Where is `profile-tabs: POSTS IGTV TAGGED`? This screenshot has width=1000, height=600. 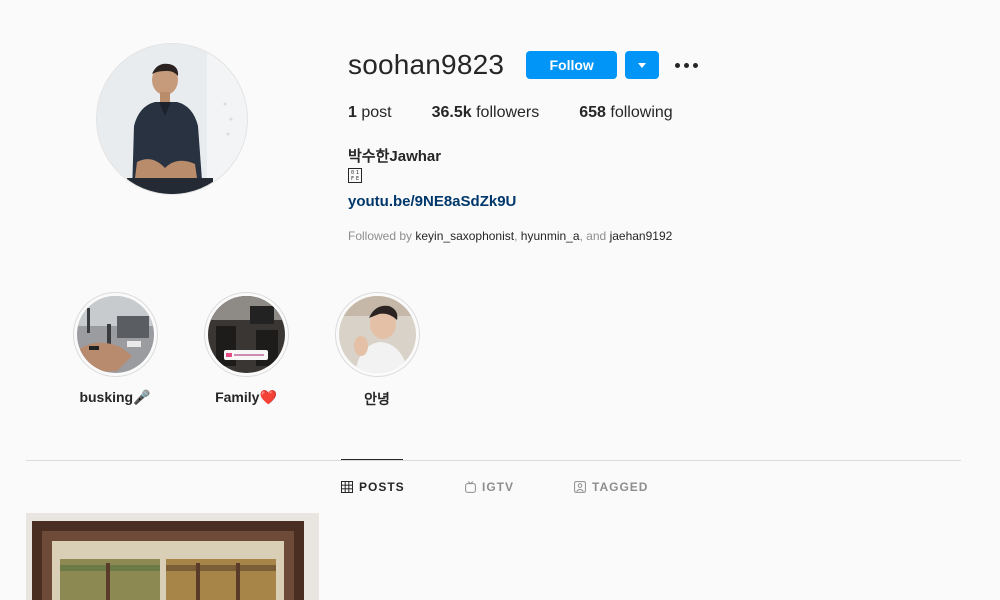
profile-tabs: POSTS IGTV TAGGED is located at coordinates (500, 488).